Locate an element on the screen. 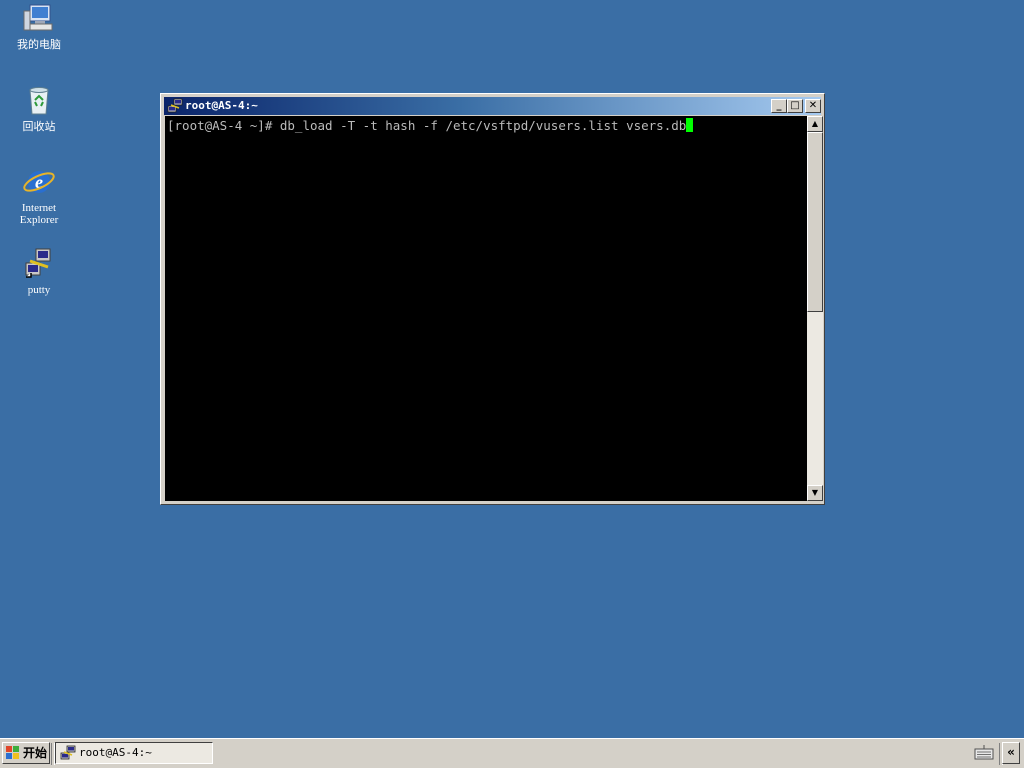  scrollbar-thumb is located at coordinates (815, 222).